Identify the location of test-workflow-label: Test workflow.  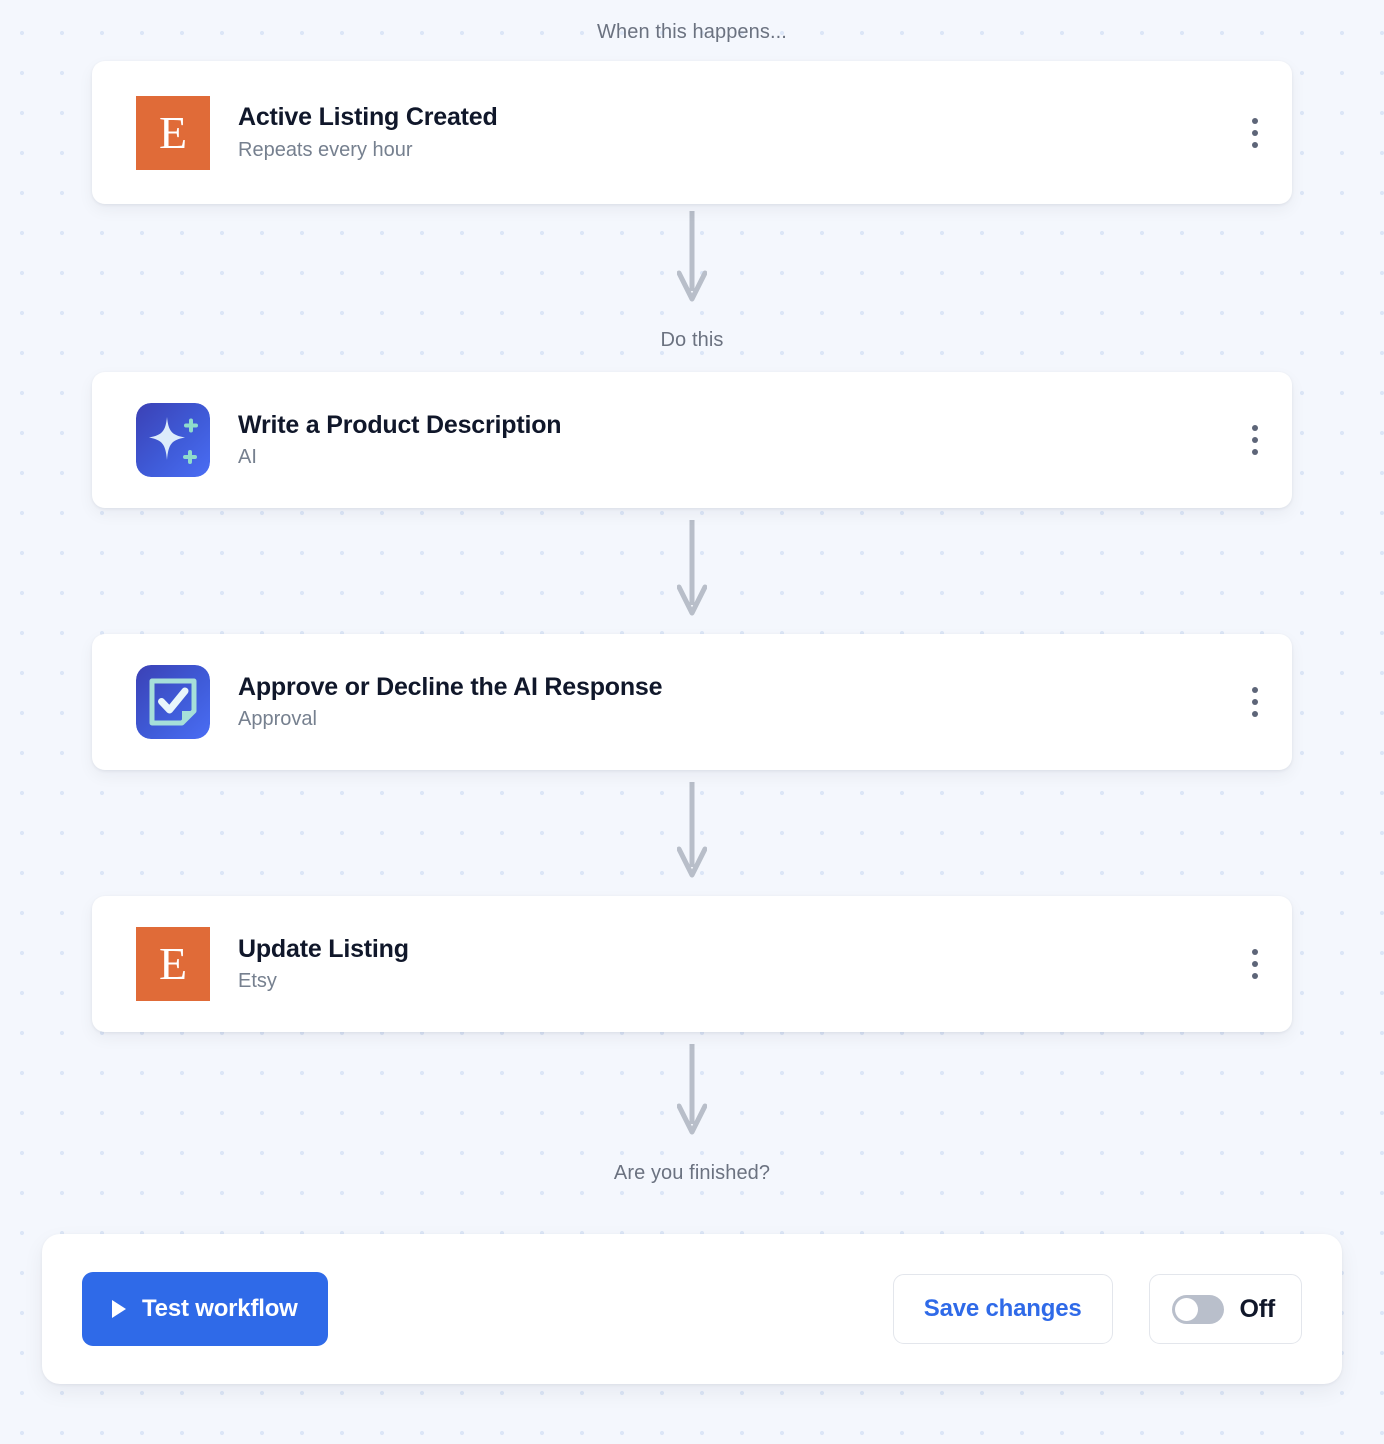
(220, 1308).